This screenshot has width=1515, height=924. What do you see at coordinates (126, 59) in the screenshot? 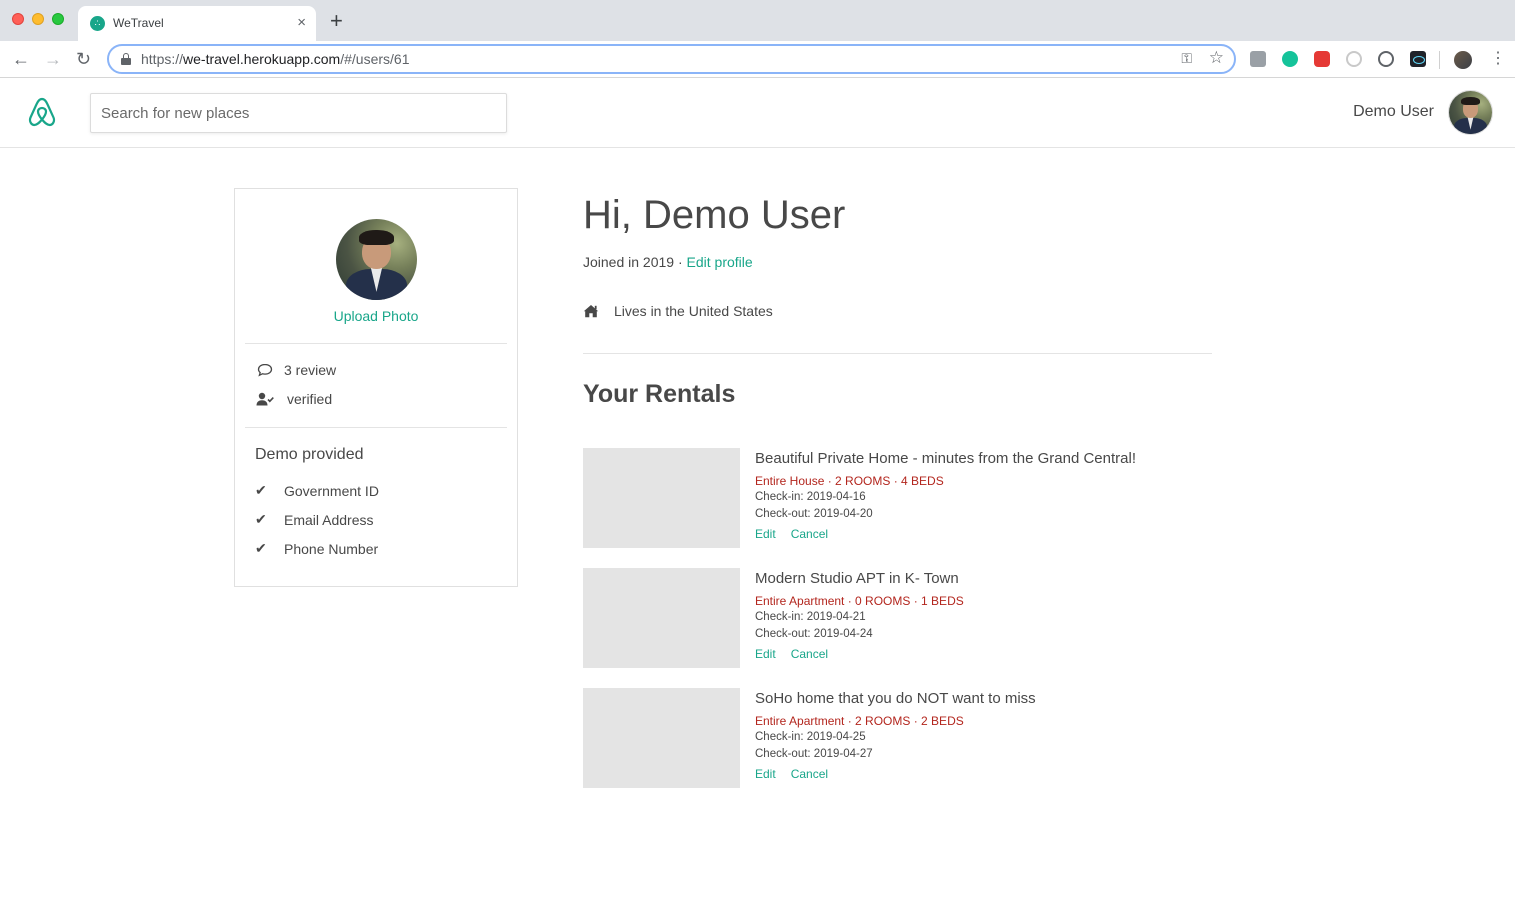
I see `lock-icon` at bounding box center [126, 59].